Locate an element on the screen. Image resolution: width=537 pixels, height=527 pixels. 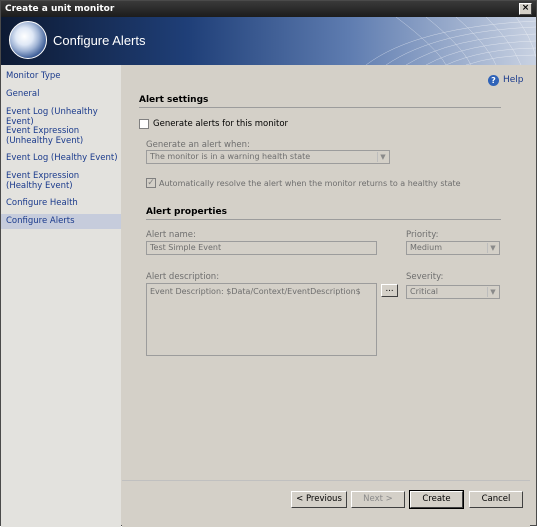
nav-item-label: Event Log (Healthy Event) is located at coordinates (62, 158).